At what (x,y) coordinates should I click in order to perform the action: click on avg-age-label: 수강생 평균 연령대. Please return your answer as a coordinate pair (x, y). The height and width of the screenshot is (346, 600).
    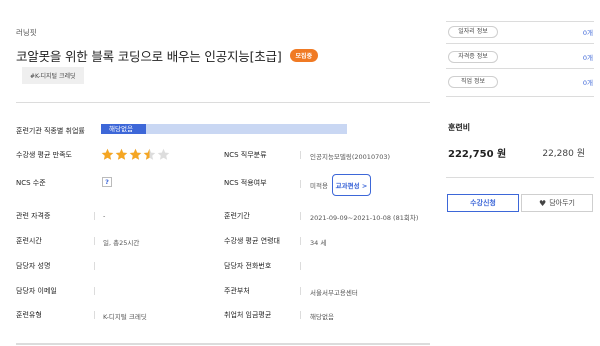
    Looking at the image, I should click on (252, 241).